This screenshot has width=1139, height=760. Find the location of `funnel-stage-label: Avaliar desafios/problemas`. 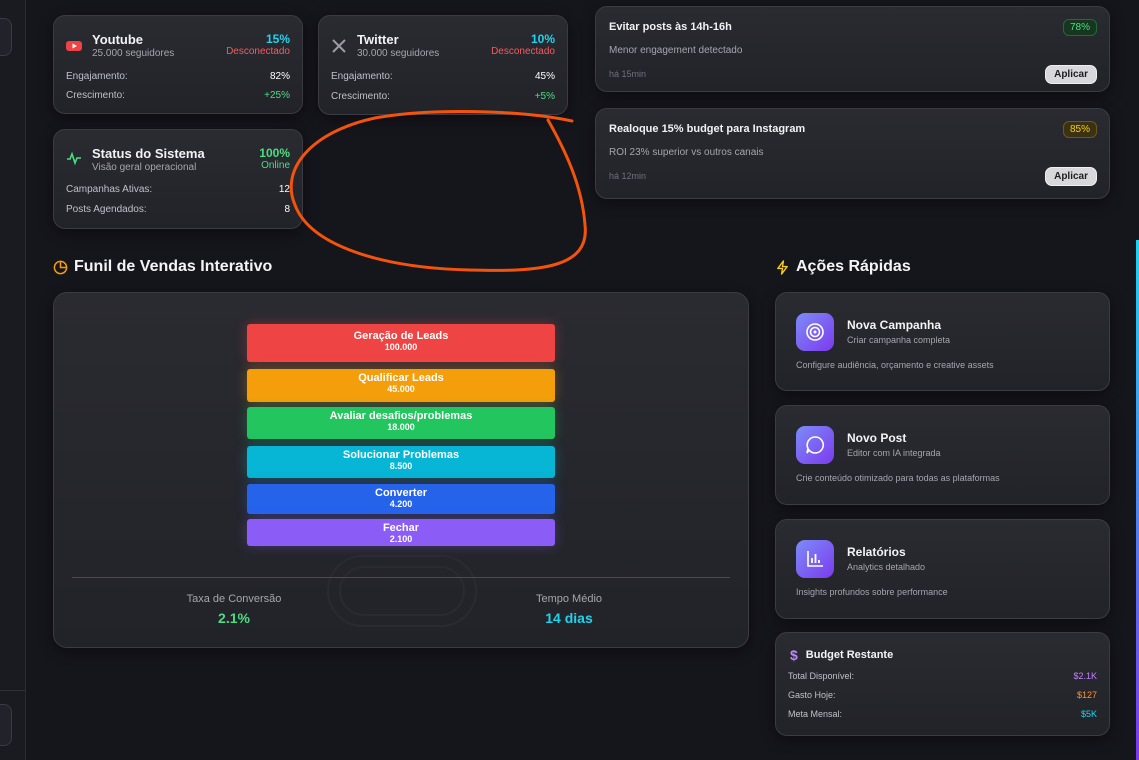

funnel-stage-label: Avaliar desafios/problemas is located at coordinates (401, 416).